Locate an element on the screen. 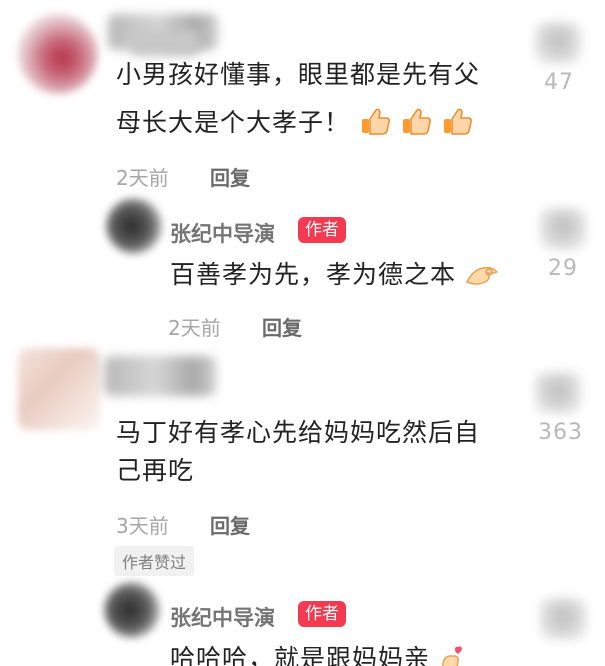  reply-text: 百善孝为先，孝为德之本 is located at coordinates (334, 275).